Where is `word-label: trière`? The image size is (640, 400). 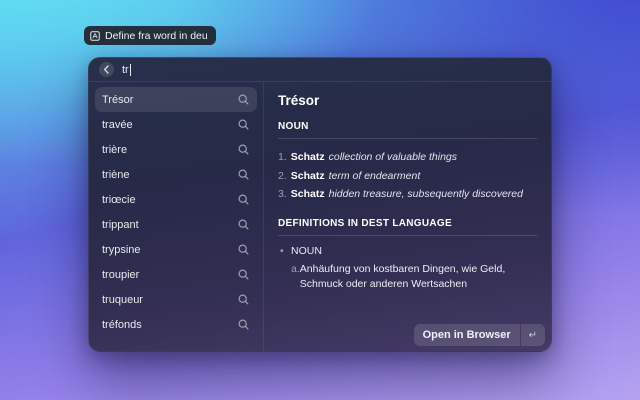
word-label: trière is located at coordinates (115, 149).